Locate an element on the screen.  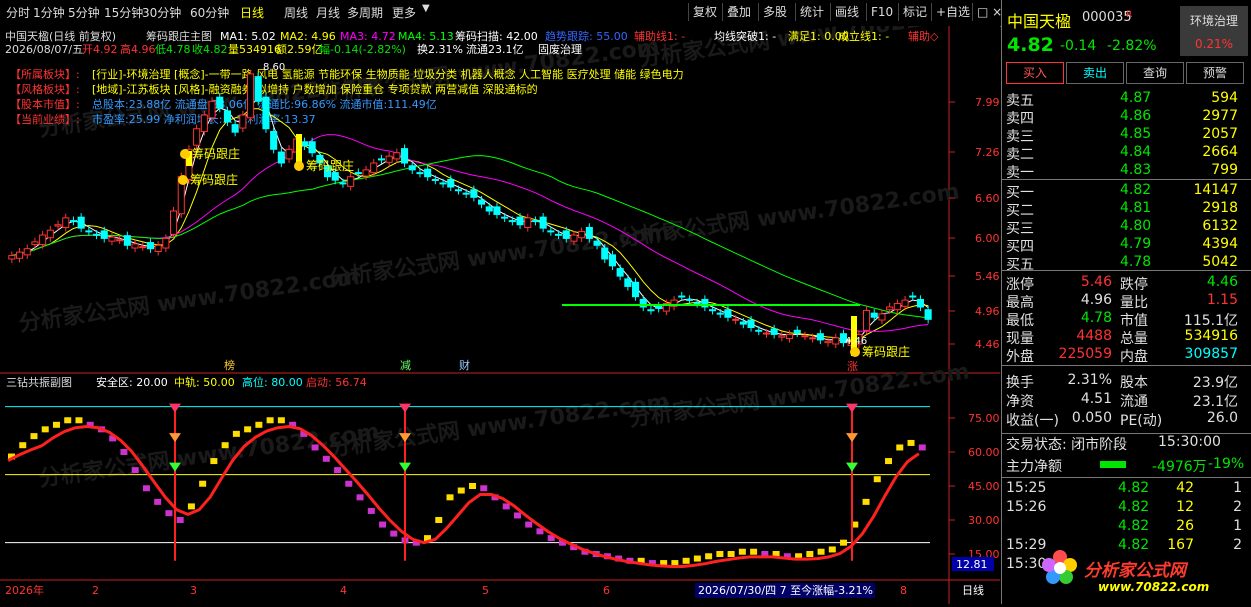
extra-label-1: 趋势跟踪: 55.00 is located at coordinates (586, 36).